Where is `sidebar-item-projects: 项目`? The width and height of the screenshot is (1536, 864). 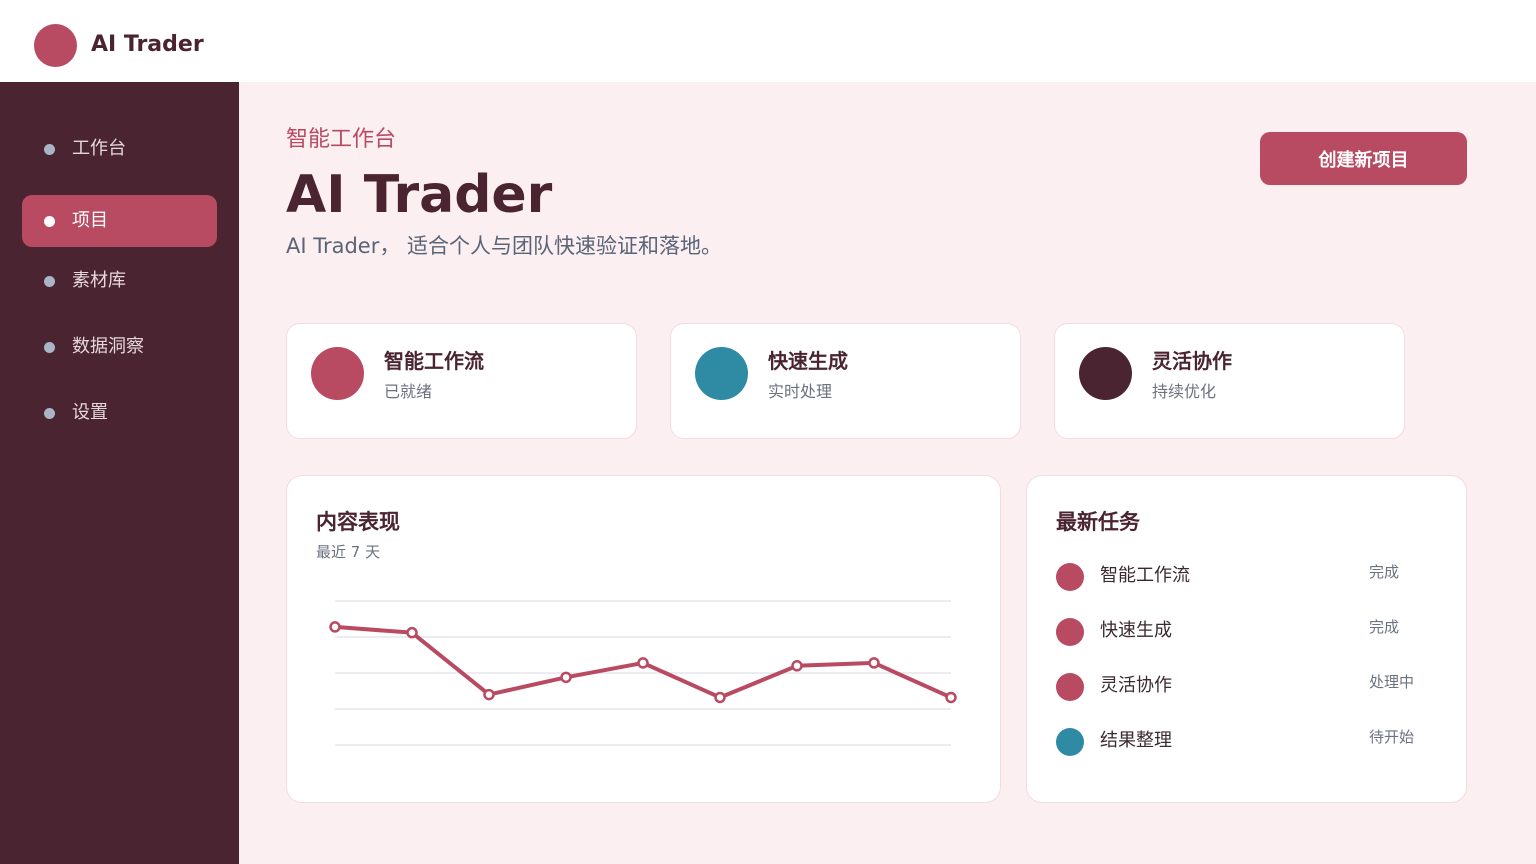 sidebar-item-projects: 项目 is located at coordinates (119, 221).